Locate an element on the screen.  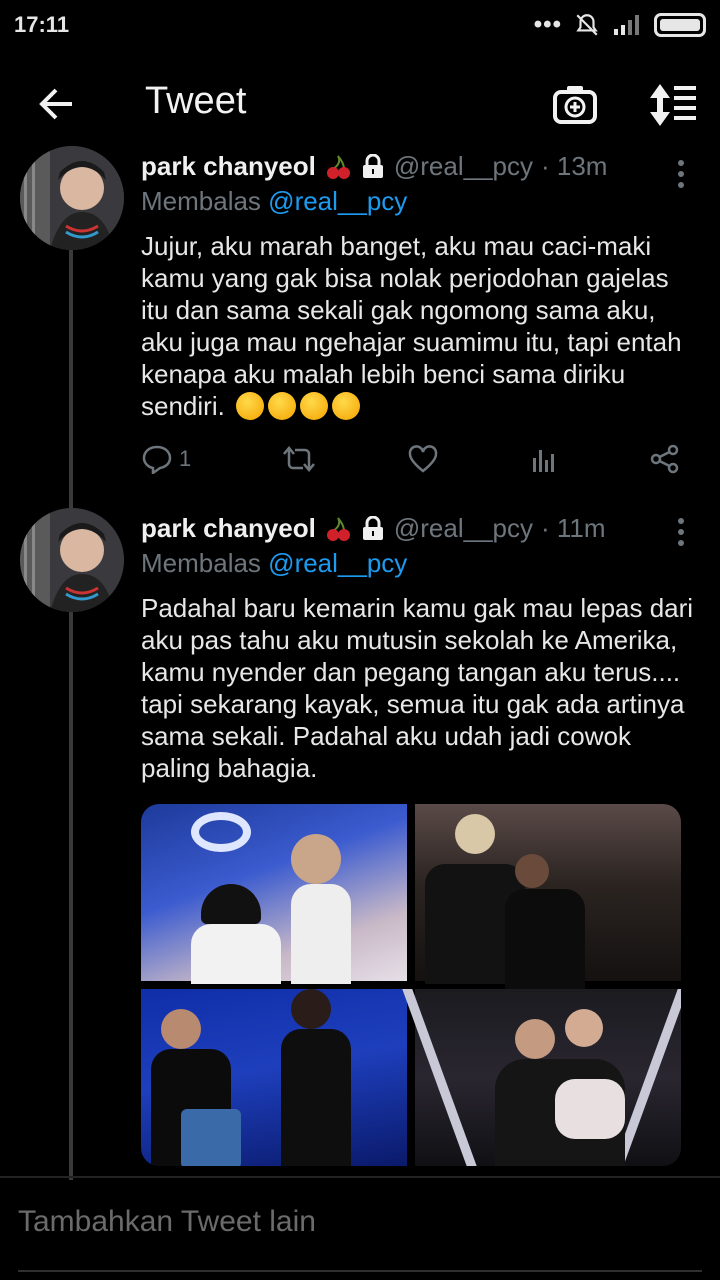
camera-plus-icon is located at coordinates (575, 105).